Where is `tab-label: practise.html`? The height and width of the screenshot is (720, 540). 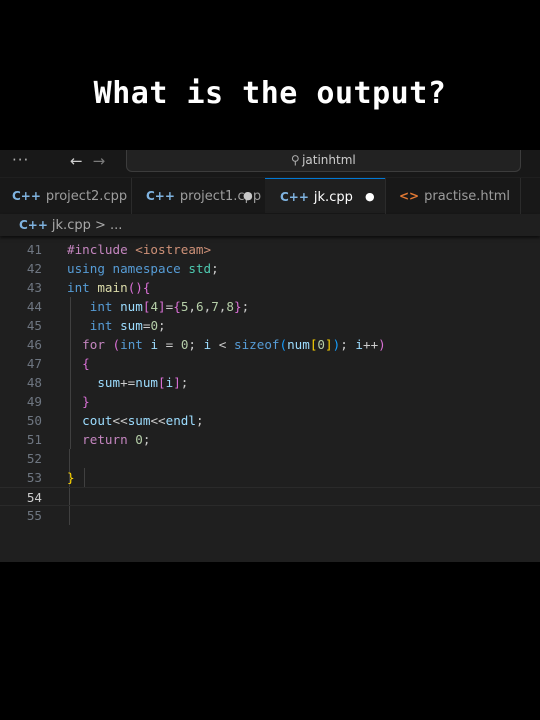
tab-label: practise.html is located at coordinates (467, 196).